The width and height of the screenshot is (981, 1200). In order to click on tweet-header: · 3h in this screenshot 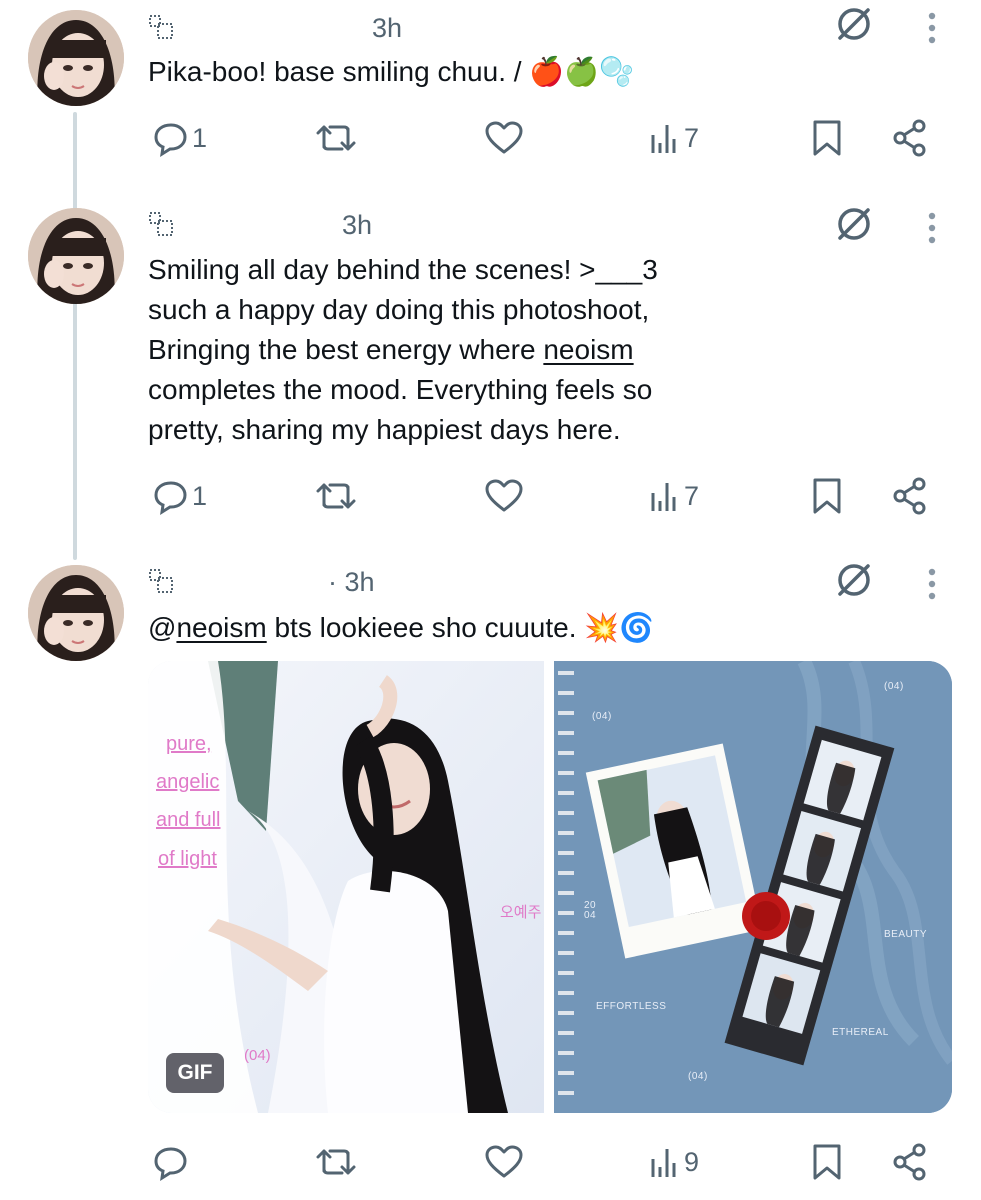, I will do `click(261, 582)`.